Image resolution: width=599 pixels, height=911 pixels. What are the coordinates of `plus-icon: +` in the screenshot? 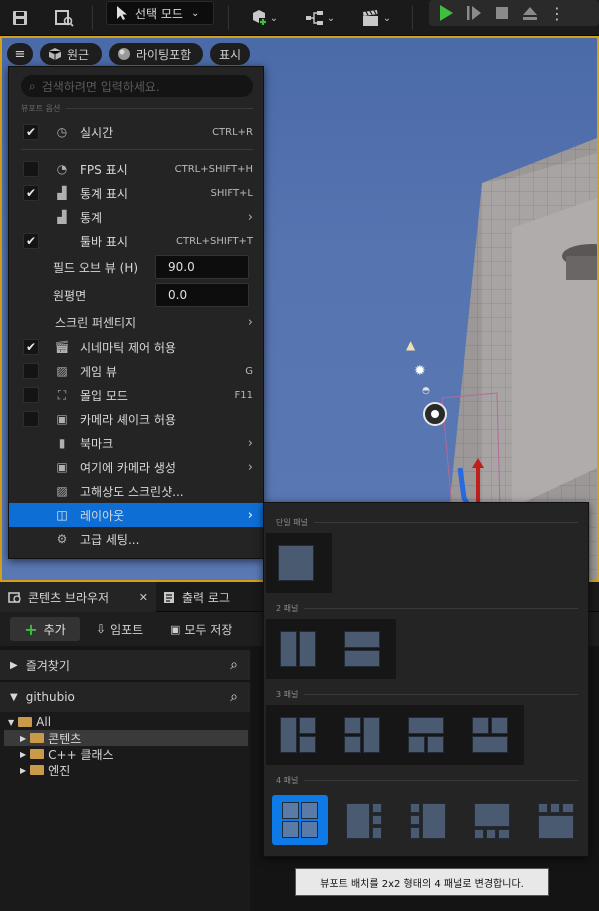 It's located at (31, 629).